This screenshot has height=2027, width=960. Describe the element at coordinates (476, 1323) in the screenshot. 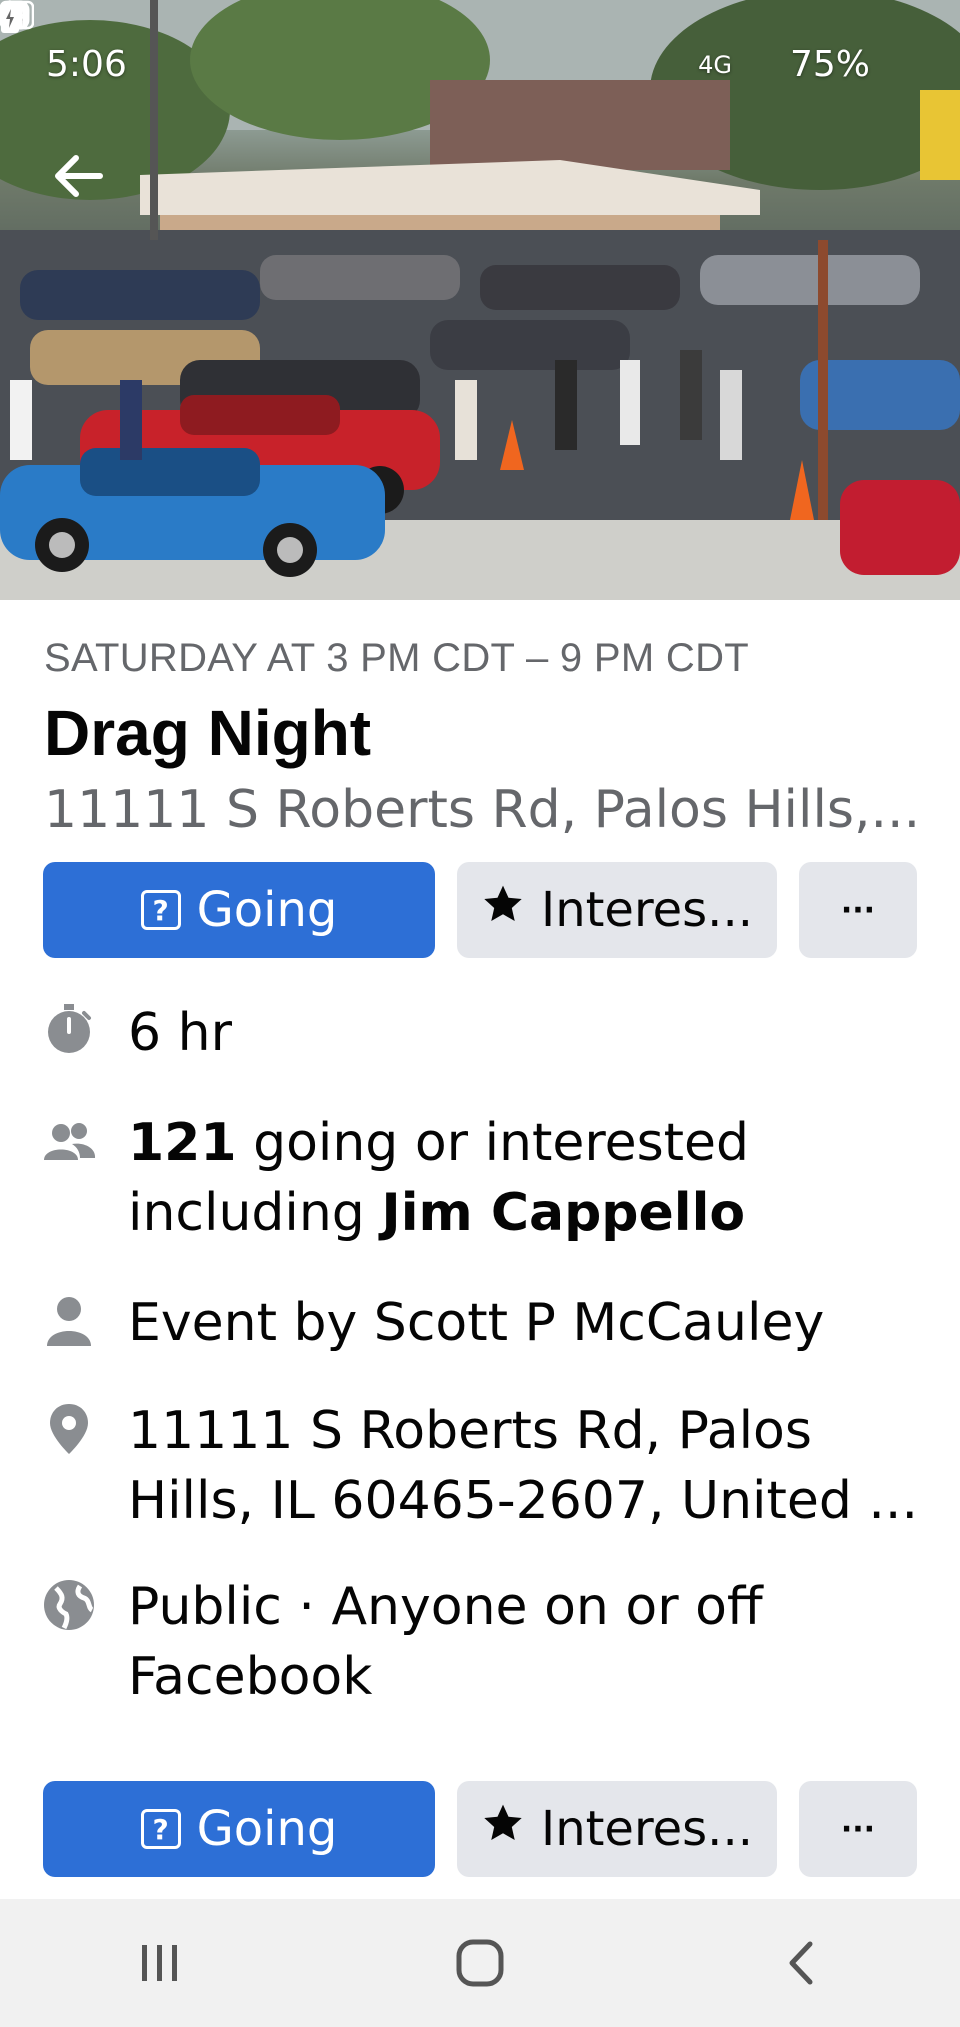

I see `host-text: Event by Scott P McCauley` at that location.